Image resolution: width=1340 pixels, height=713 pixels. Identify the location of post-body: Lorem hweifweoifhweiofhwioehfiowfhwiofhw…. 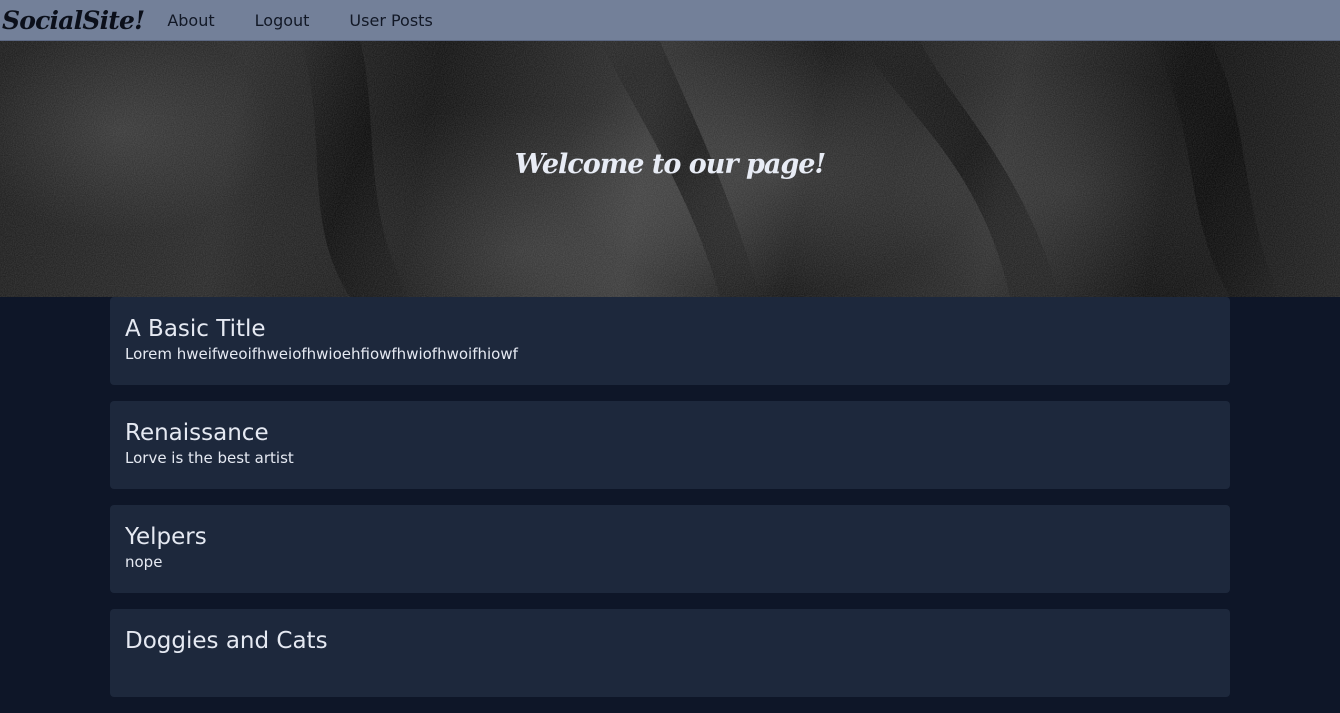
(321, 354).